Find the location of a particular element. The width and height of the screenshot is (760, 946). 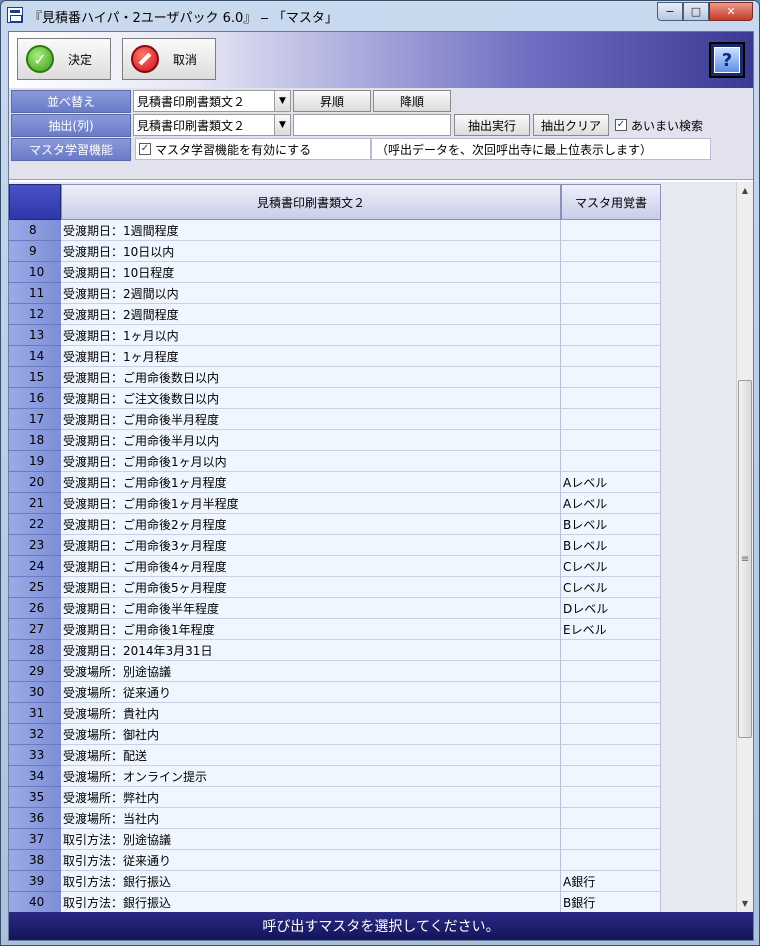

row-number: 36 is located at coordinates (35, 818).